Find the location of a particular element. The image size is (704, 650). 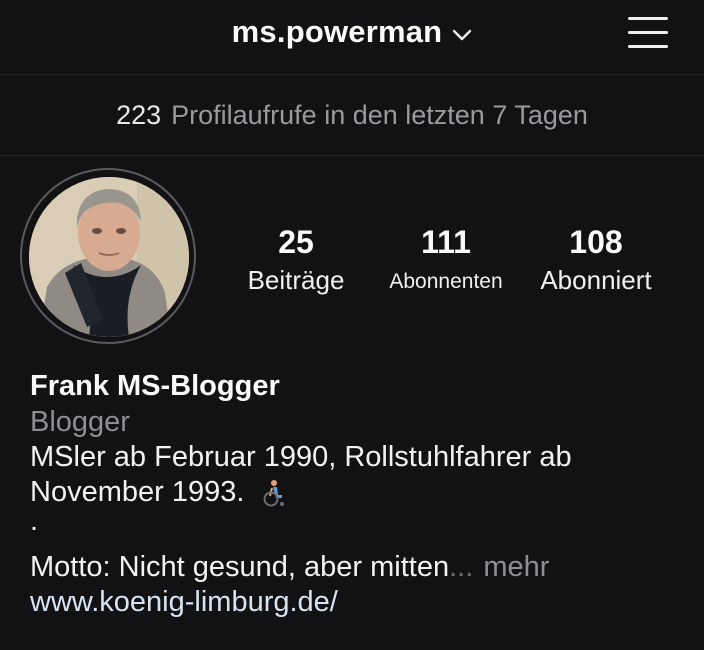

avatar is located at coordinates (109, 257).